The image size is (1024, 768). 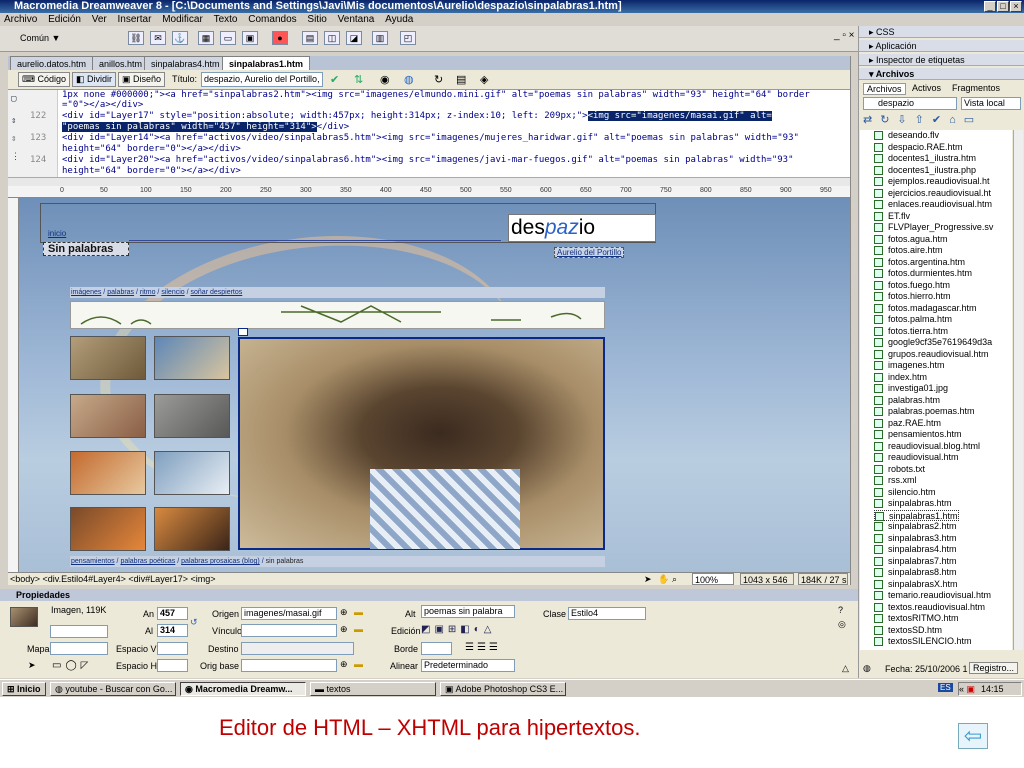 I want to click on template-icon: ◰, so click(x=408, y=38).